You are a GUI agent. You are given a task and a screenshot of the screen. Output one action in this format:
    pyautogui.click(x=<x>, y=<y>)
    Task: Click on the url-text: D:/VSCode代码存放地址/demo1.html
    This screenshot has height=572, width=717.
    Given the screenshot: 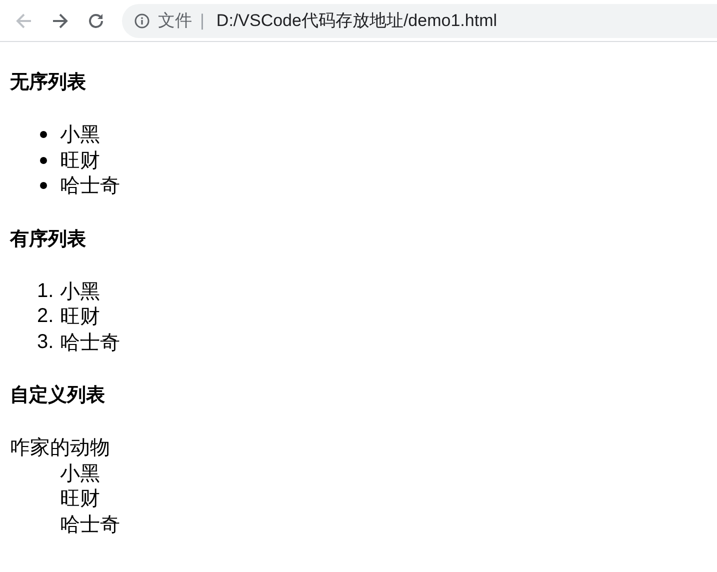 What is the action you would take?
    pyautogui.click(x=357, y=21)
    